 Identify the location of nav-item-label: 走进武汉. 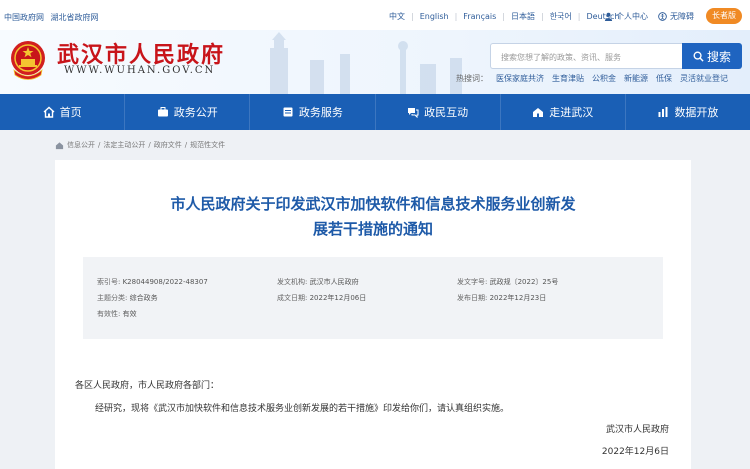
(571, 112).